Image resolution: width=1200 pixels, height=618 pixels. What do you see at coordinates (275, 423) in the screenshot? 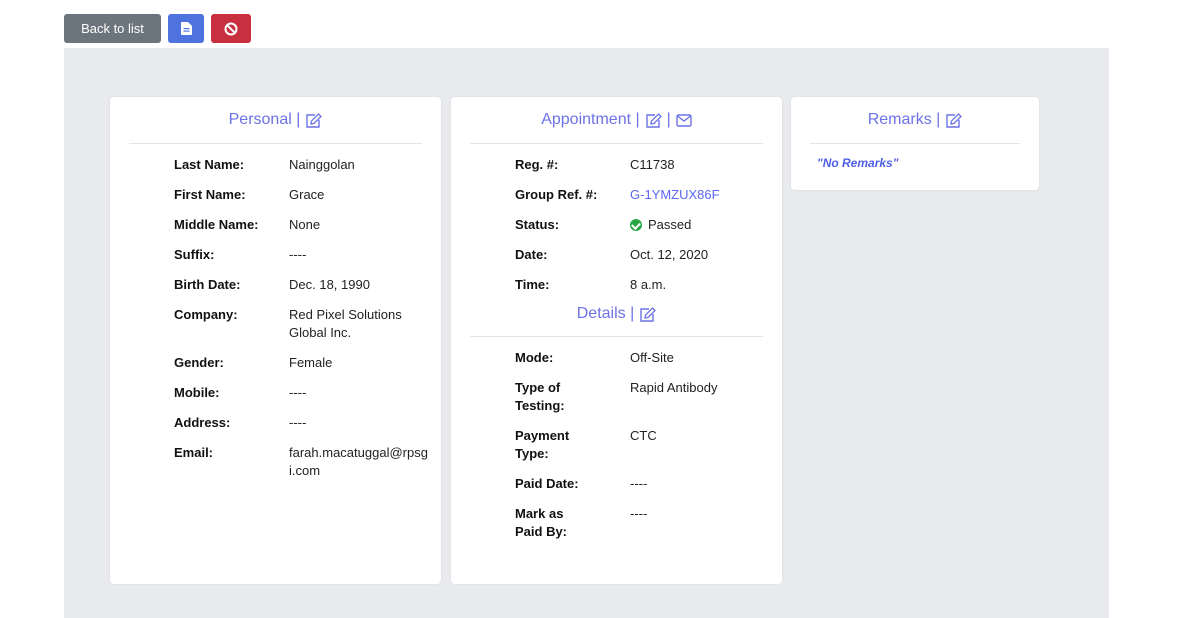
I see `row-address: Address: ----` at bounding box center [275, 423].